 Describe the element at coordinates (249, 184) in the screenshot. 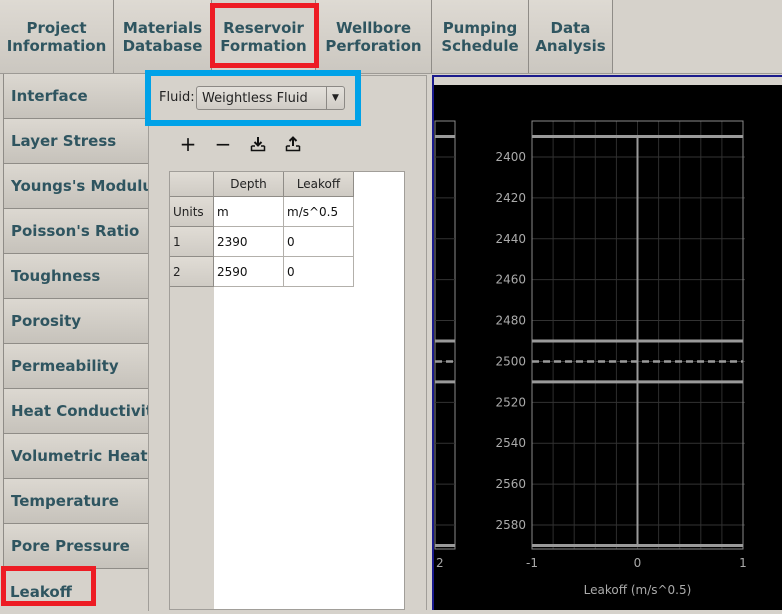

I see `column-header-depth: Depth` at that location.